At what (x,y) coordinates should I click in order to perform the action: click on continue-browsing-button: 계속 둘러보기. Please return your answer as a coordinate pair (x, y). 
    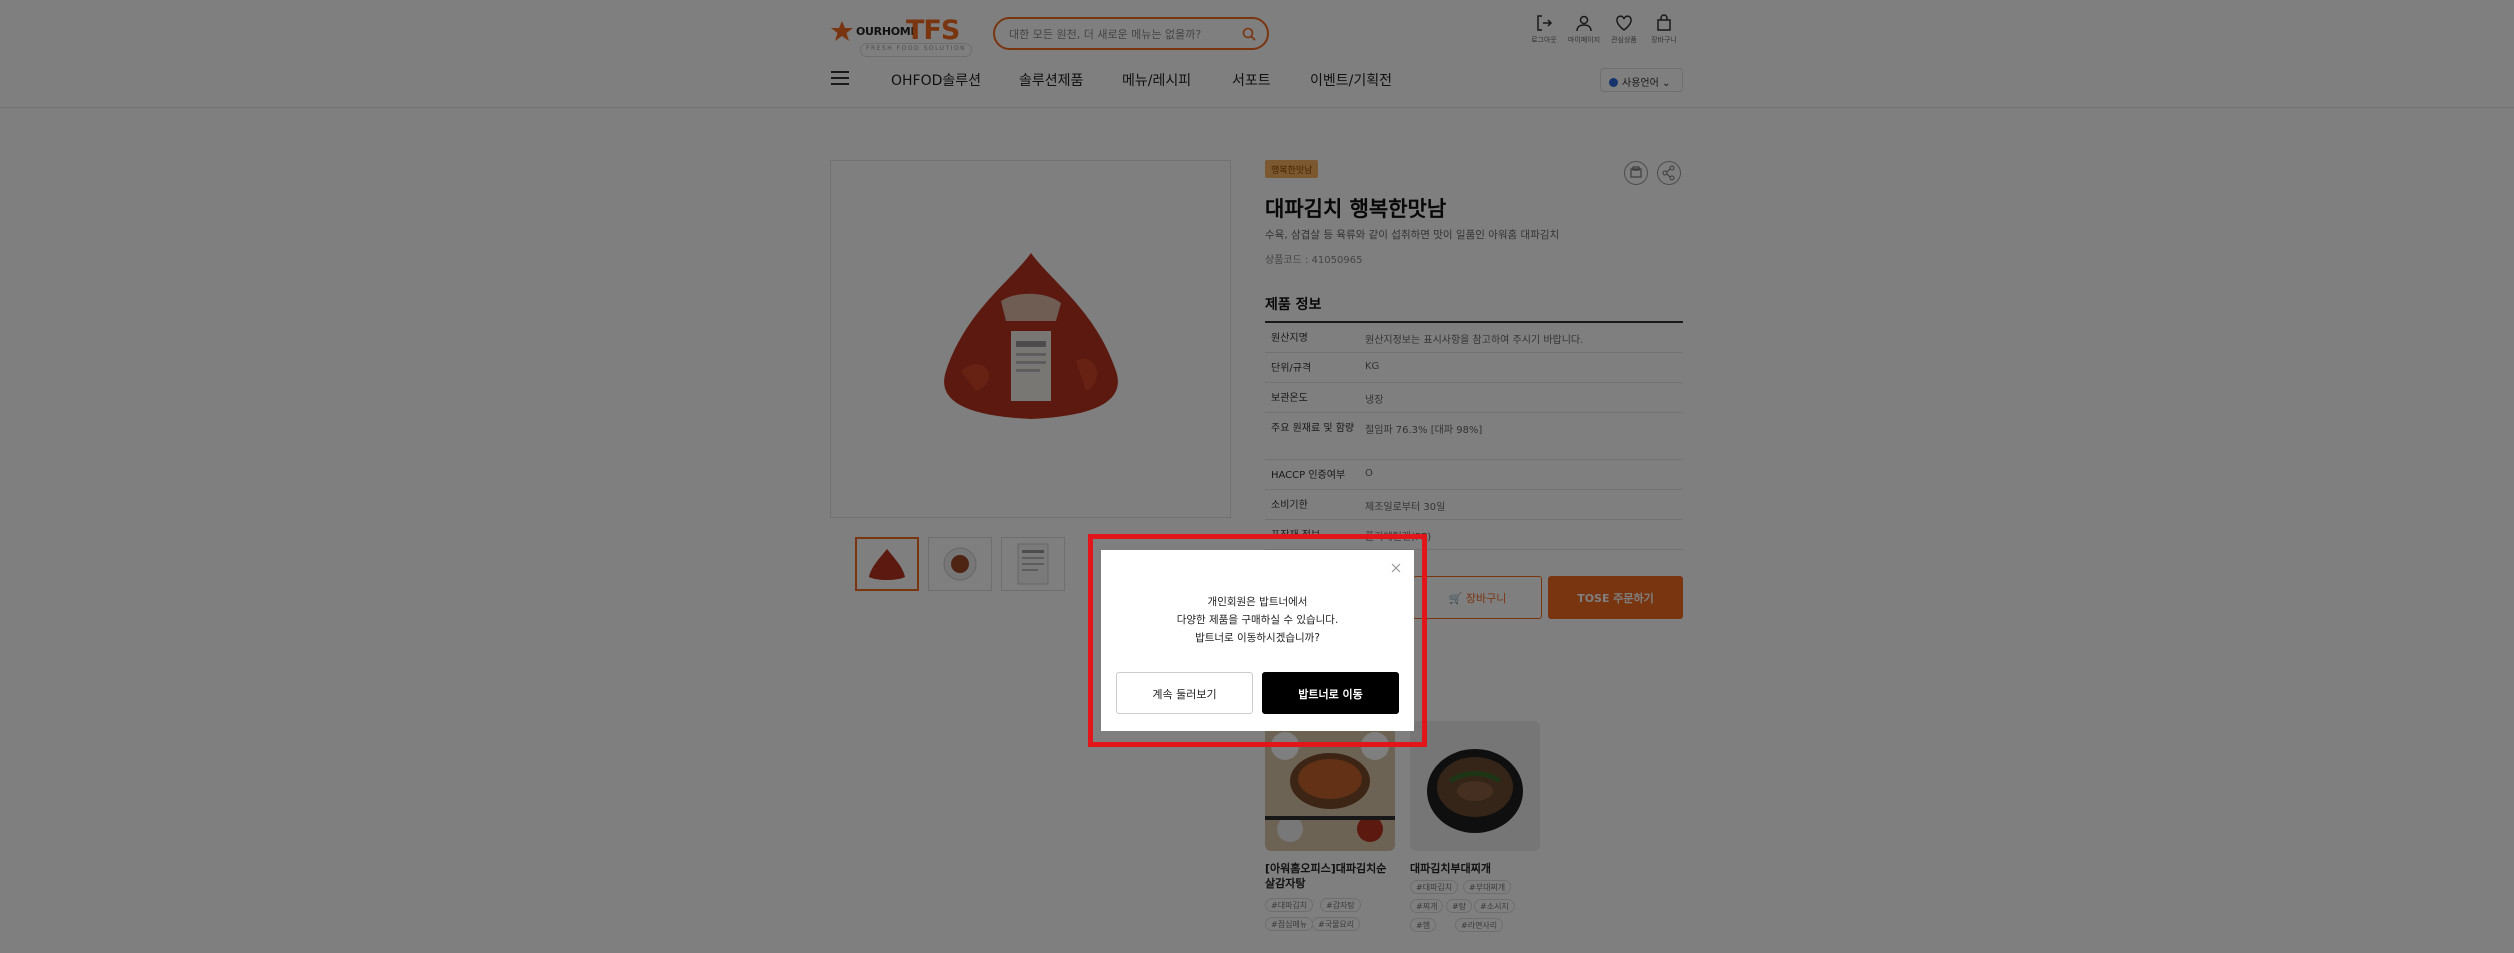
    Looking at the image, I should click on (1184, 693).